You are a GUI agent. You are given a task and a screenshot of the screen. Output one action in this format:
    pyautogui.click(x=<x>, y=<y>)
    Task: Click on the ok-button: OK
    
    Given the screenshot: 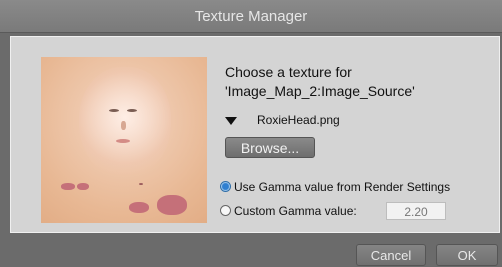 What is the action you would take?
    pyautogui.click(x=467, y=255)
    